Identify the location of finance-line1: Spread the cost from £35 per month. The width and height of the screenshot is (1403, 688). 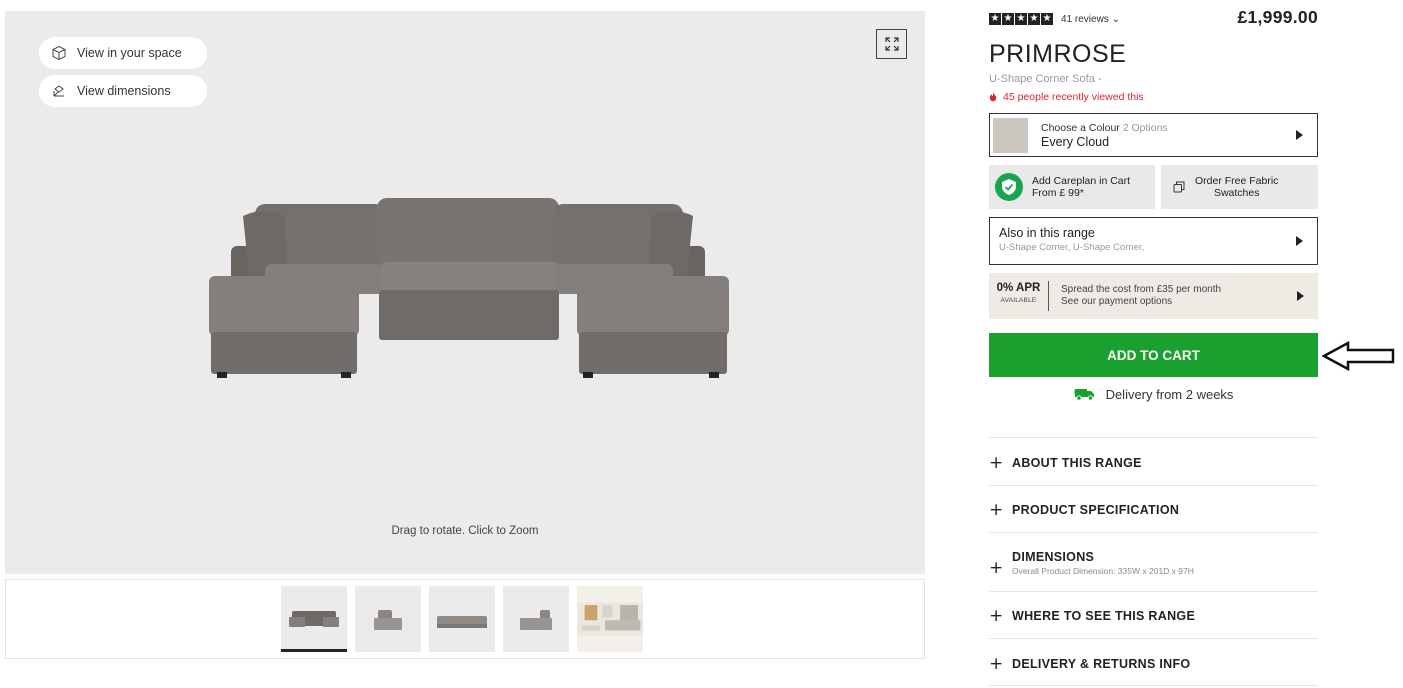
(1141, 289).